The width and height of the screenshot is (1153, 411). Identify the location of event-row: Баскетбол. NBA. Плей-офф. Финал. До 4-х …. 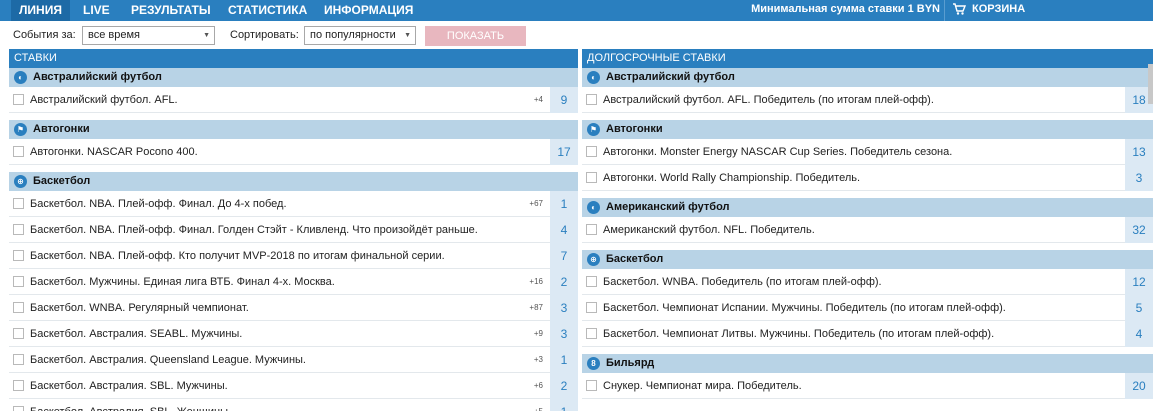
(293, 204).